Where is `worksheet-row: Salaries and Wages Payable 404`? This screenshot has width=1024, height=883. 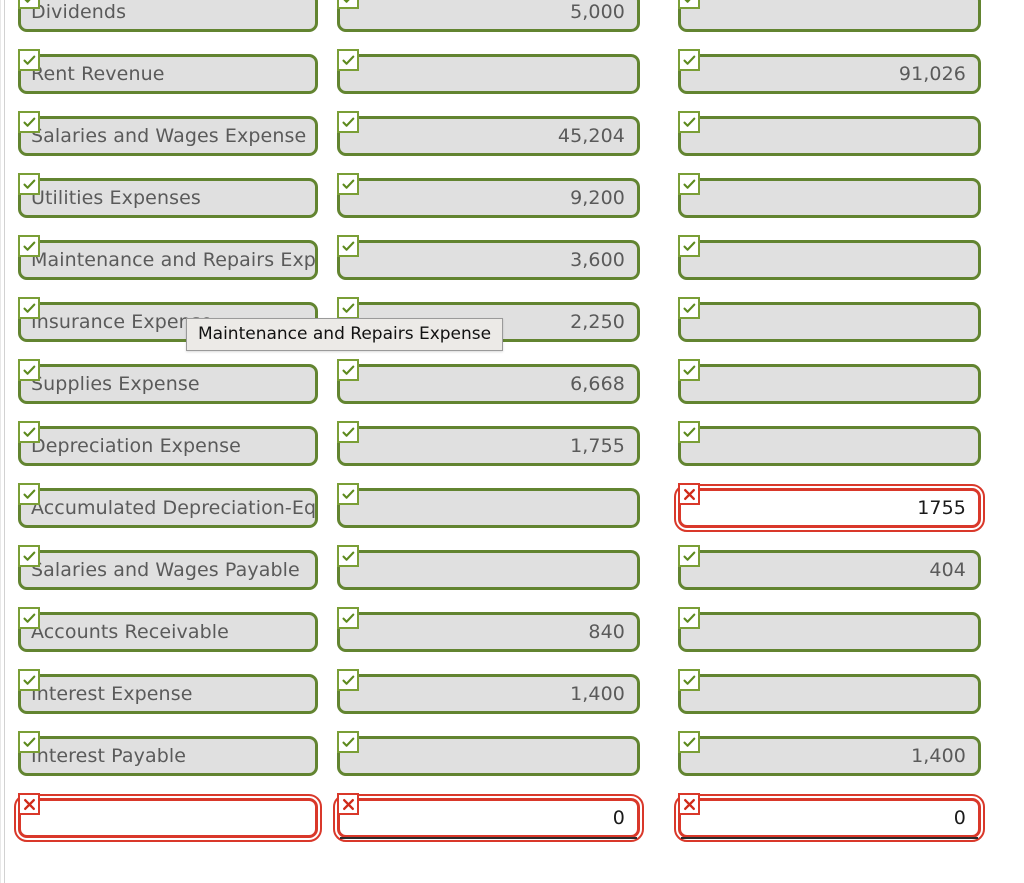 worksheet-row: Salaries and Wages Payable 404 is located at coordinates (512, 573).